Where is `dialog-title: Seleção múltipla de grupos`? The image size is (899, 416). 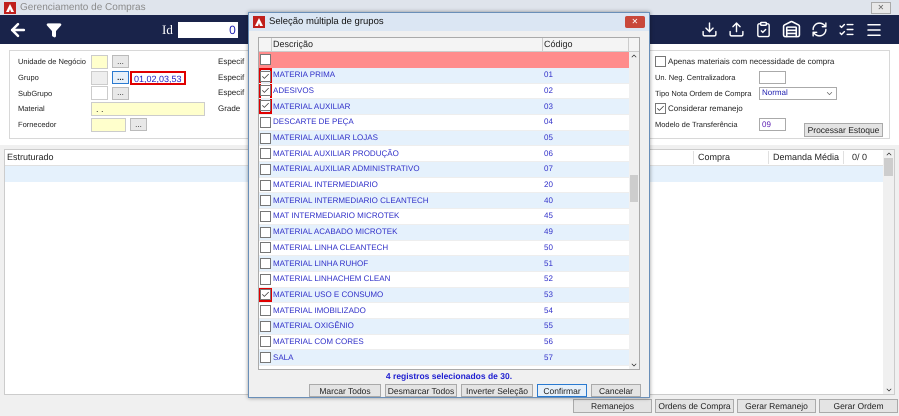 dialog-title: Seleção múltipla de grupos is located at coordinates (326, 21).